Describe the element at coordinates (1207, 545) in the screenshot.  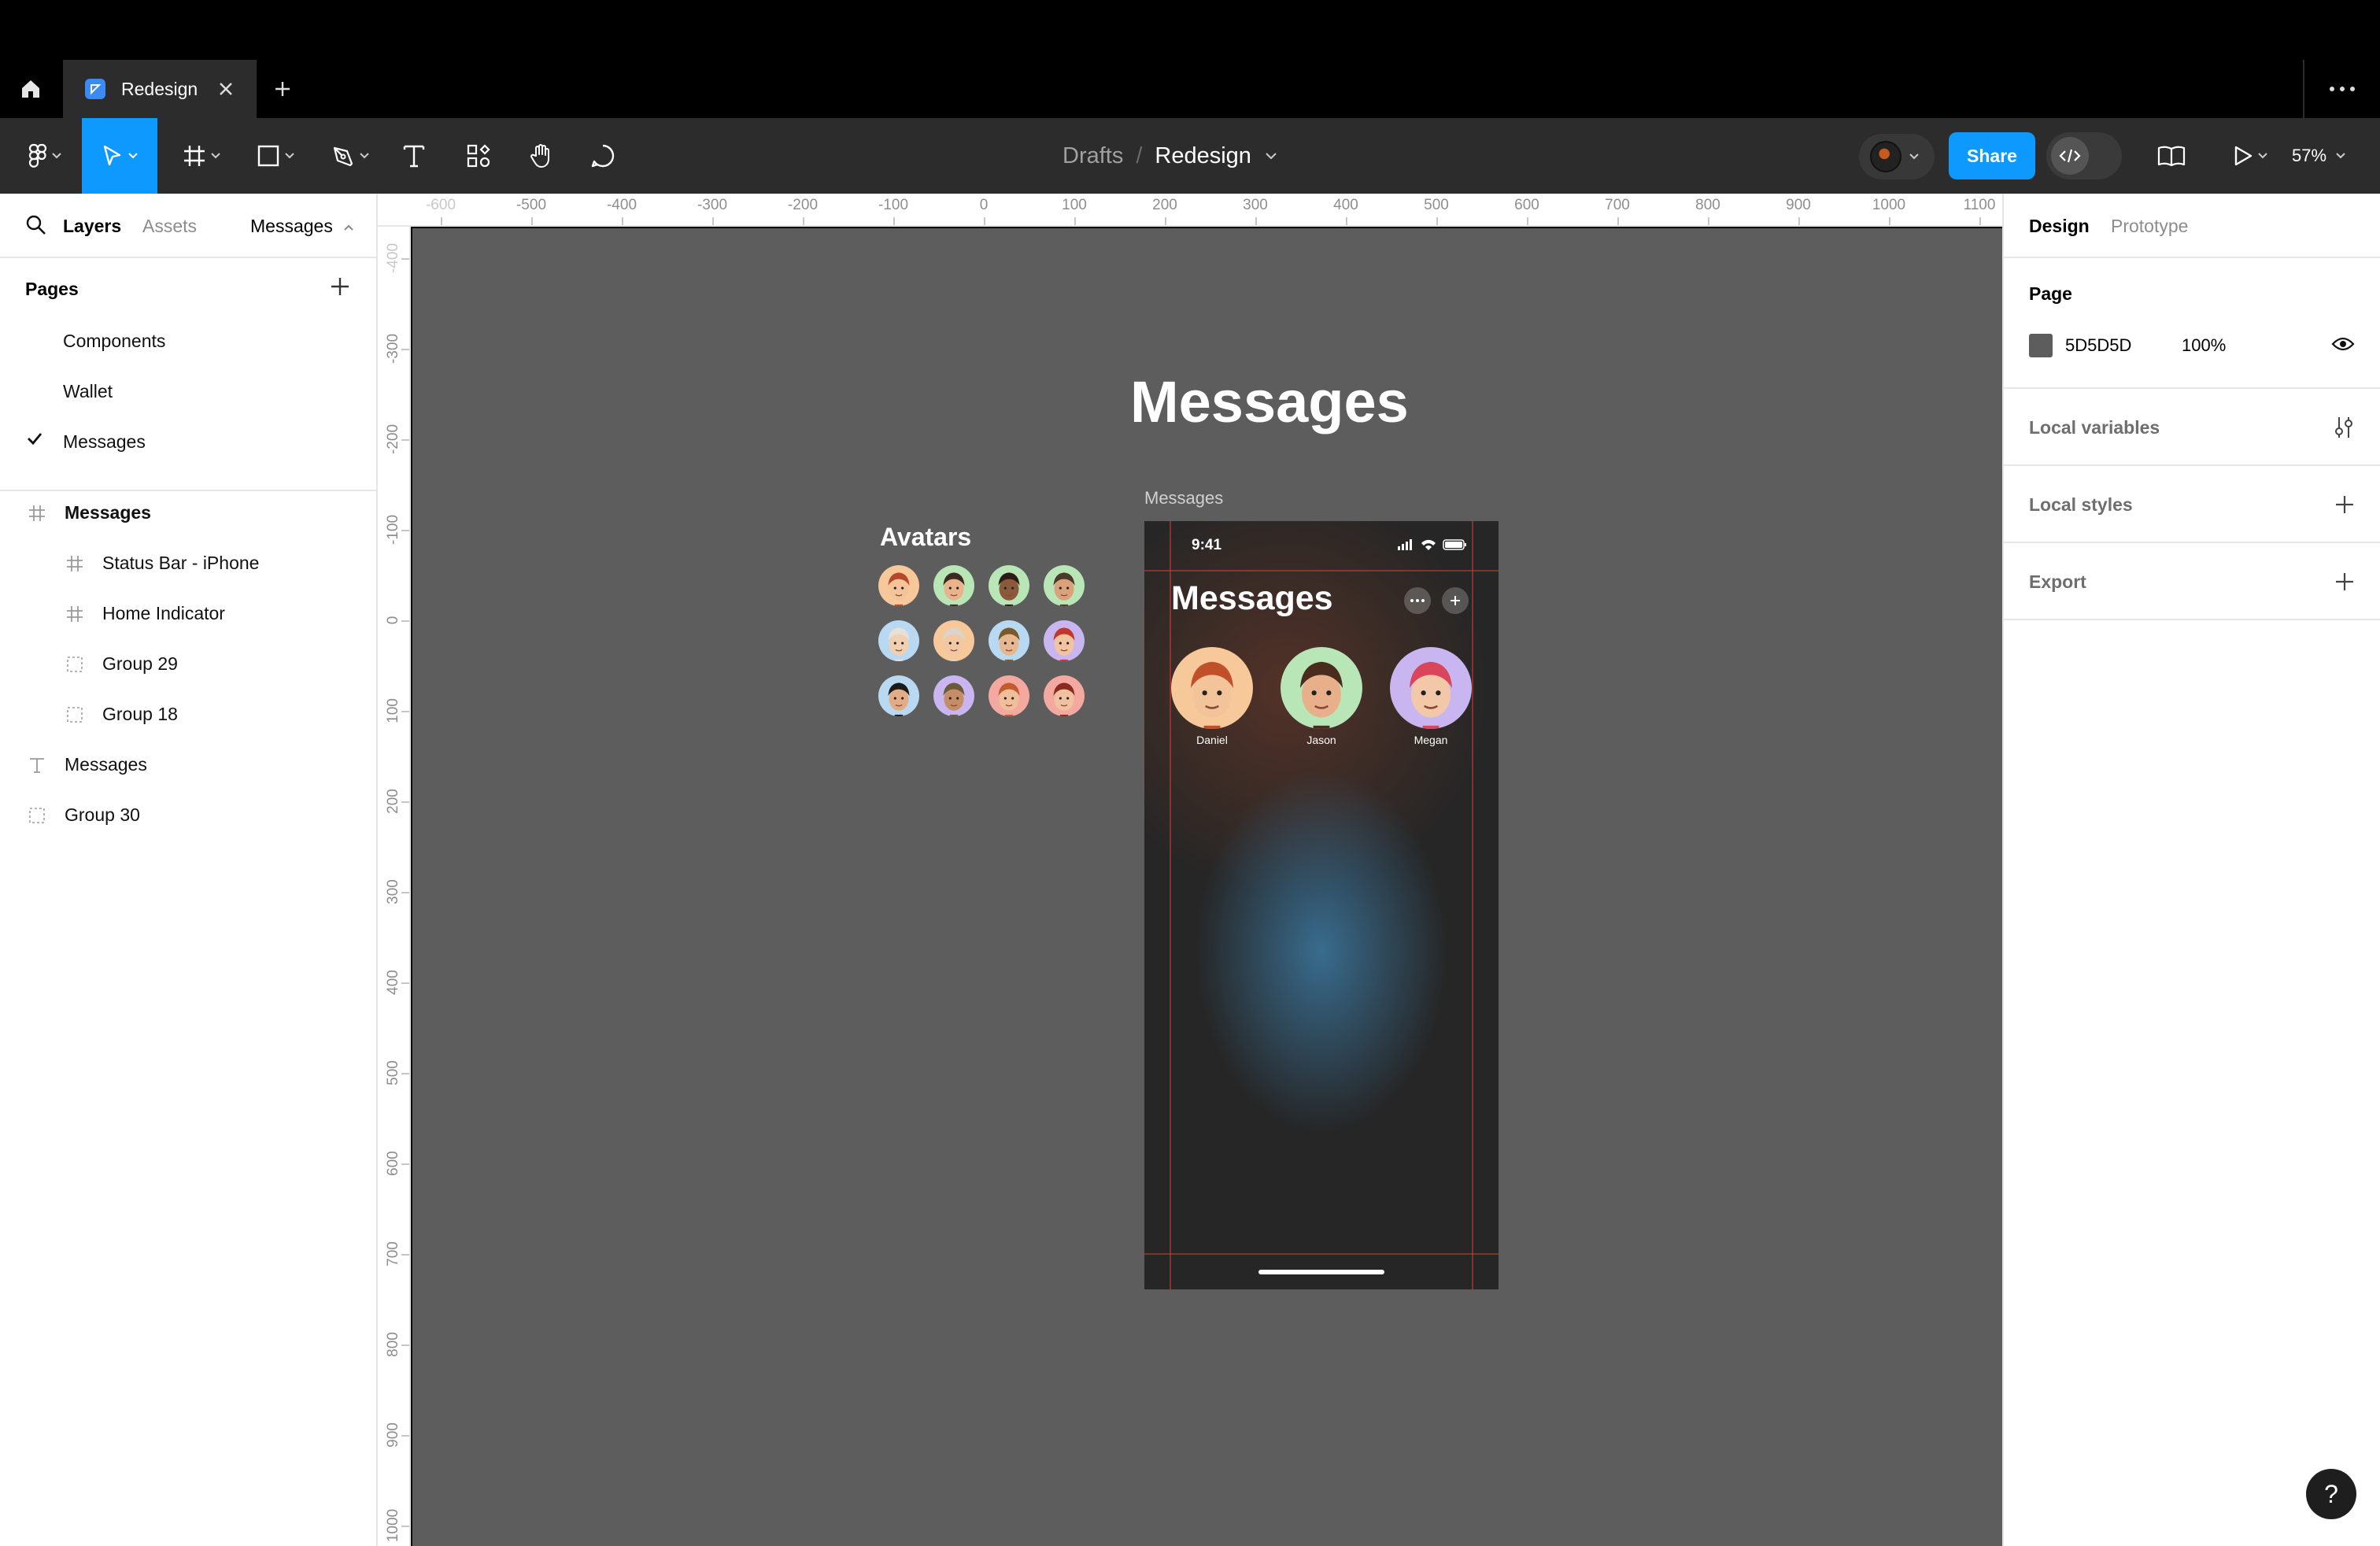
I see `status-time: 9:41` at that location.